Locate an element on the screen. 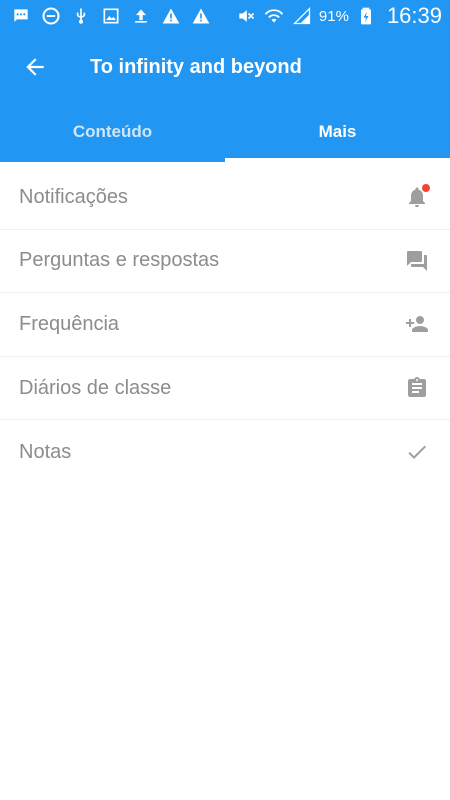  menu-item-label: Frequência is located at coordinates (69, 323).